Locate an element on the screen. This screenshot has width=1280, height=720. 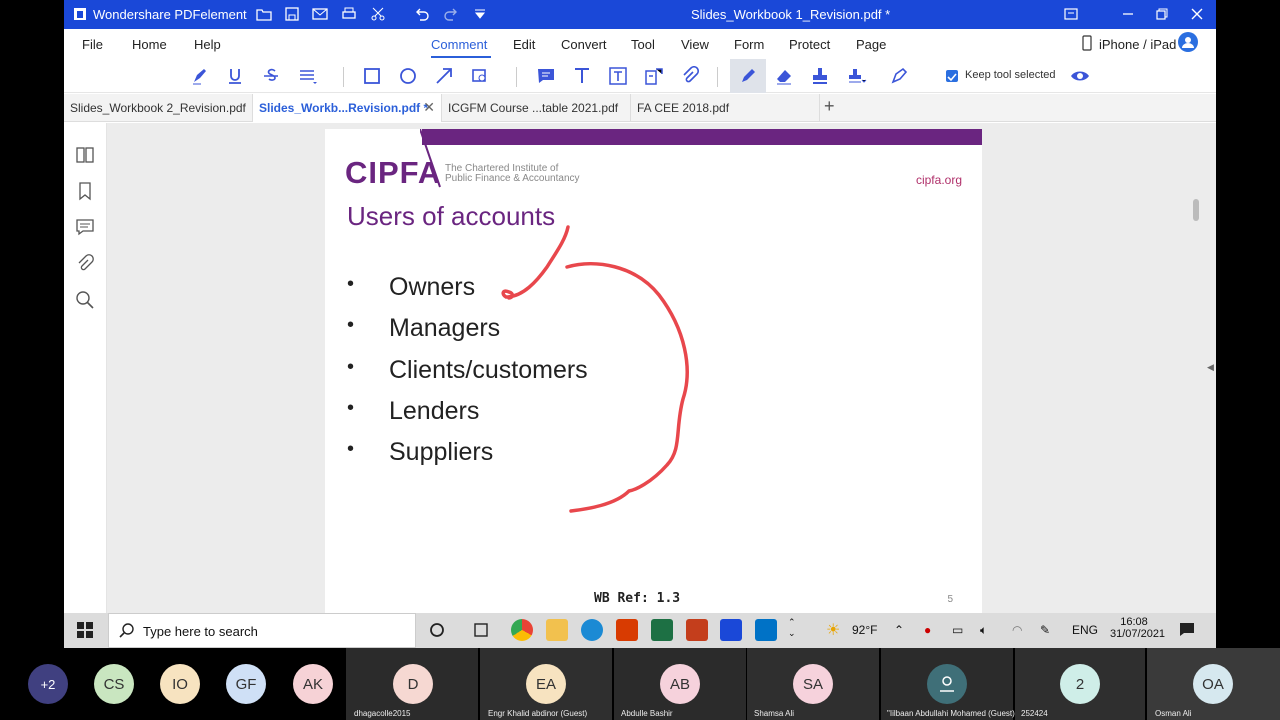
text-align-icon is located at coordinates (308, 76).